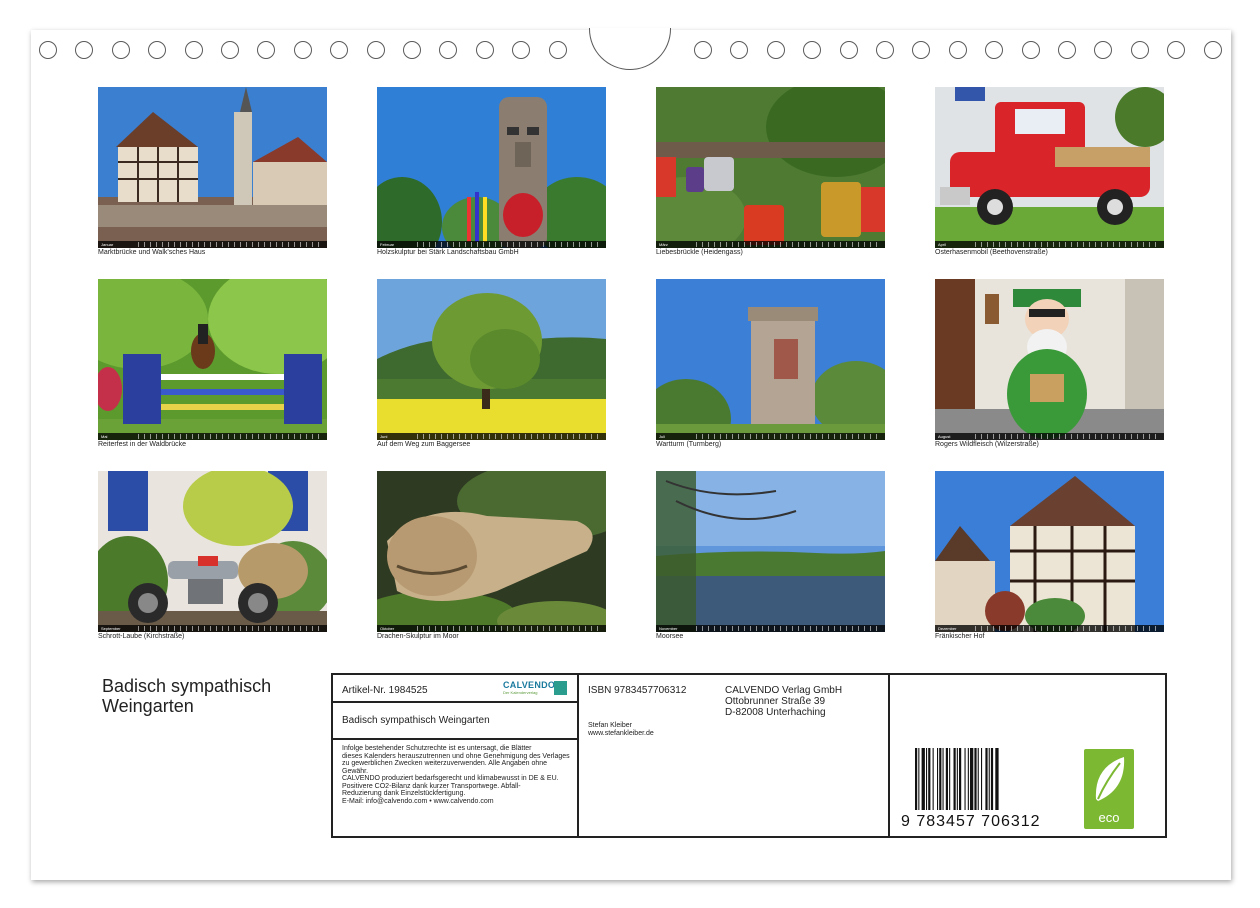 The width and height of the screenshot is (1260, 908). I want to click on calendar-title-line1: Badisch sympathisch, so click(187, 686).